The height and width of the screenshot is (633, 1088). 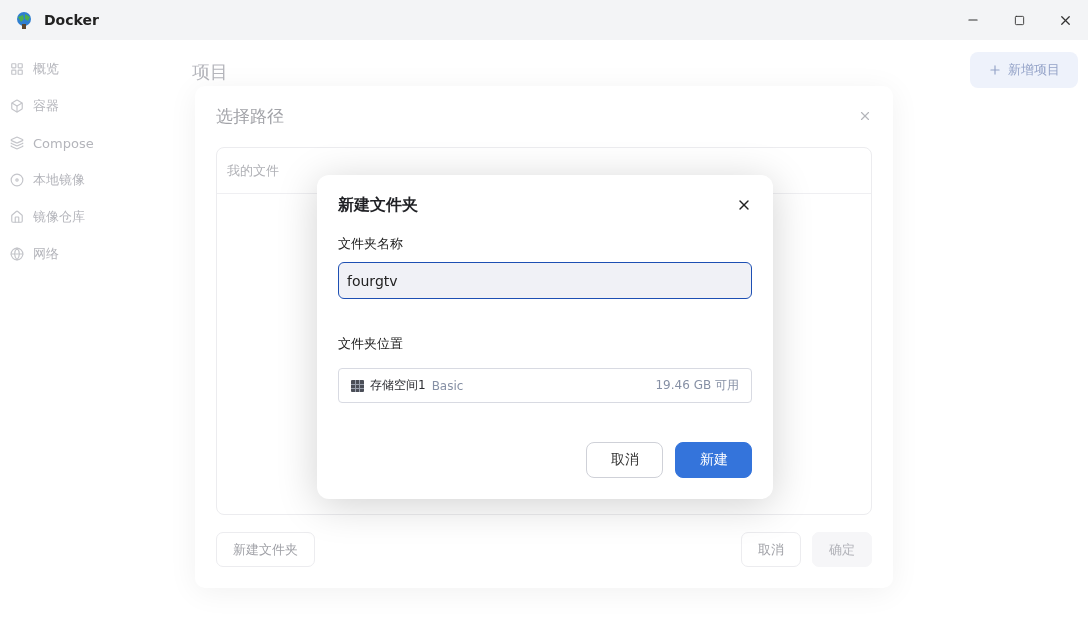 What do you see at coordinates (59, 217) in the screenshot?
I see `sidebar-label: 镜像仓库` at bounding box center [59, 217].